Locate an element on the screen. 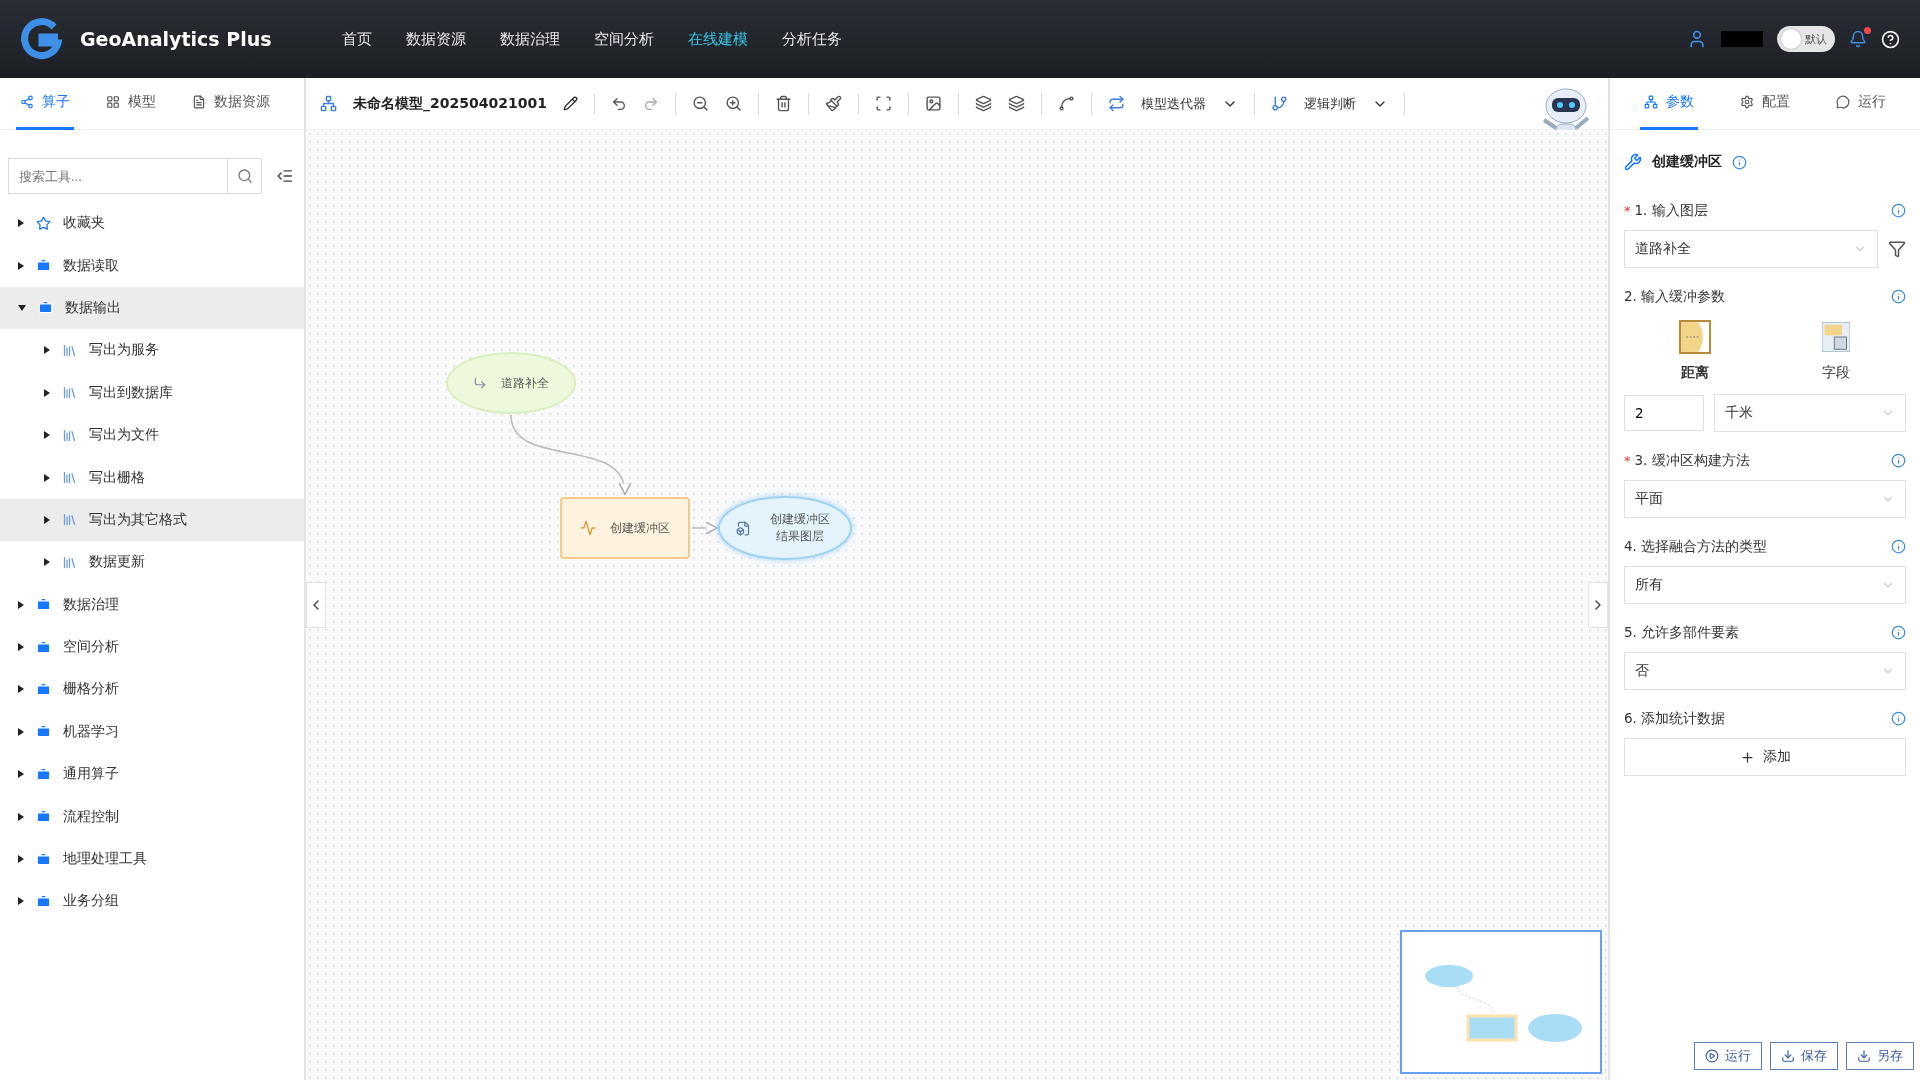 The image size is (1920, 1080). tree-item: 写出为服务 is located at coordinates (152, 350).